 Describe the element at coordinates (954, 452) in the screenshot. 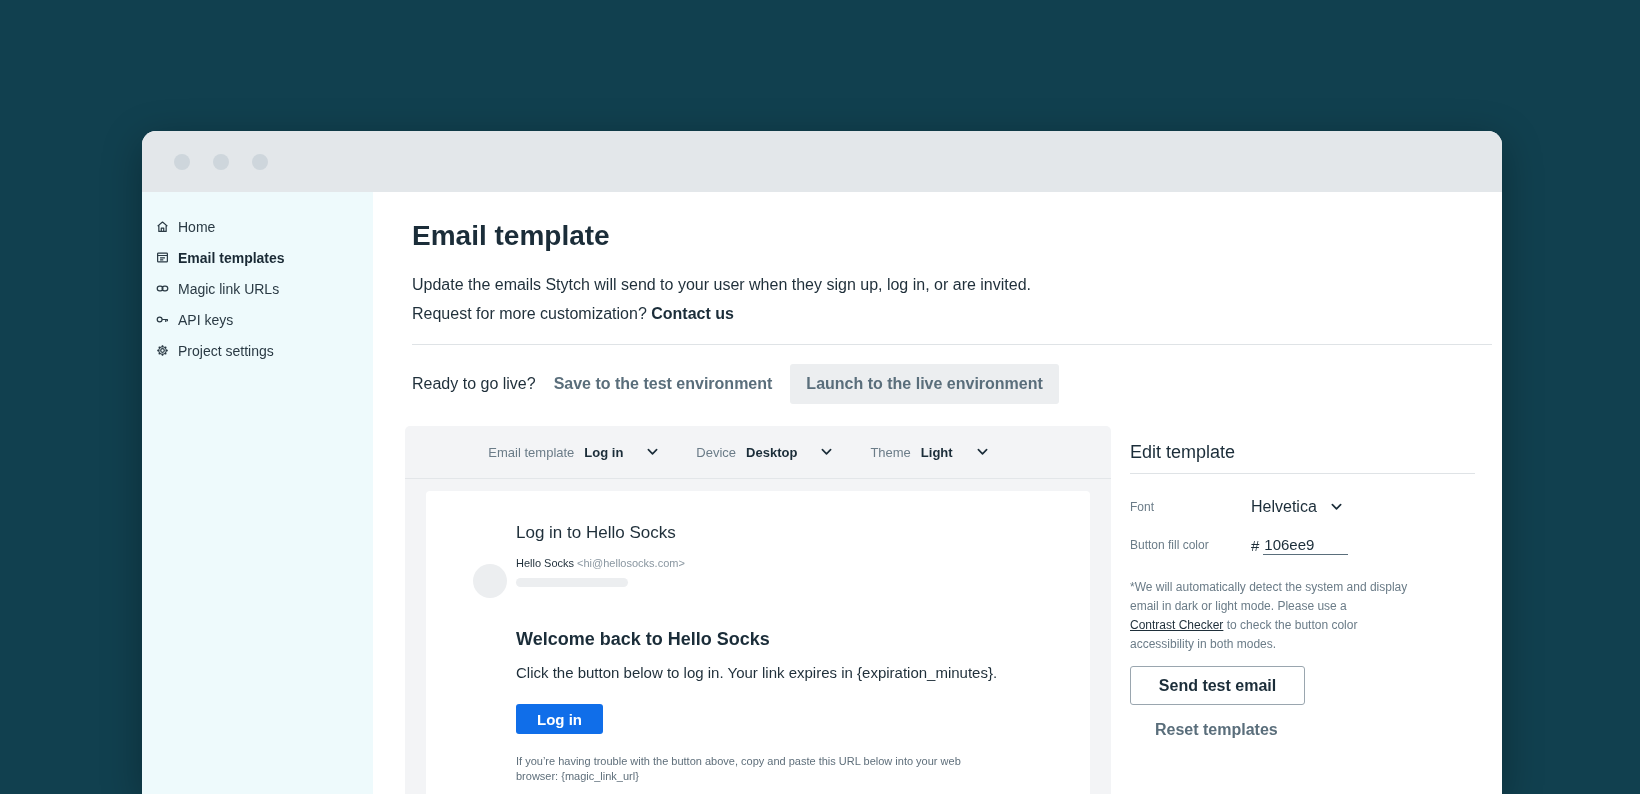

I see `dropdown: Light` at that location.